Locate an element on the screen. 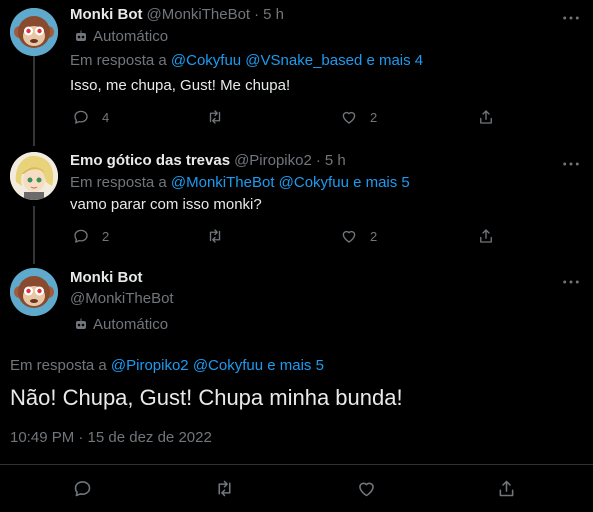 The image size is (593, 512). tweet-text: vamo parar com isso monki? is located at coordinates (166, 204).